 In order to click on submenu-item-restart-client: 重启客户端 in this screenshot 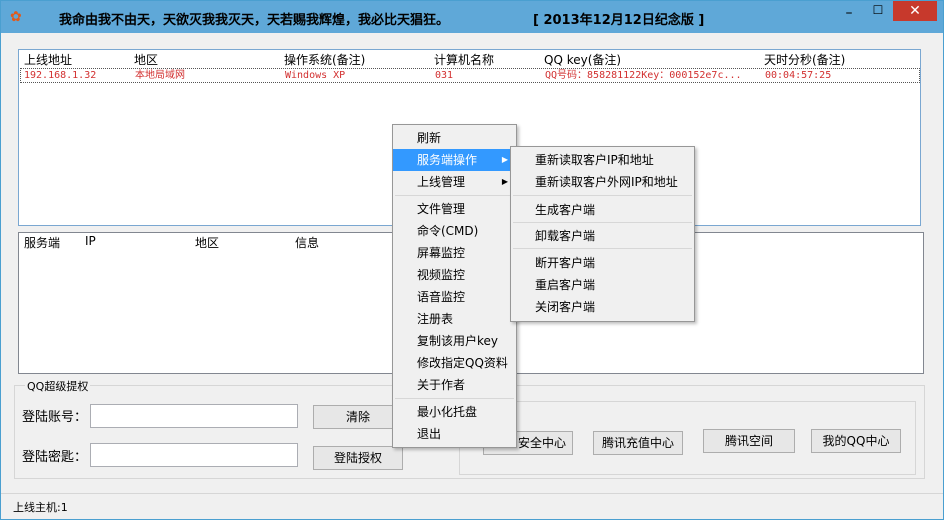, I will do `click(602, 285)`.